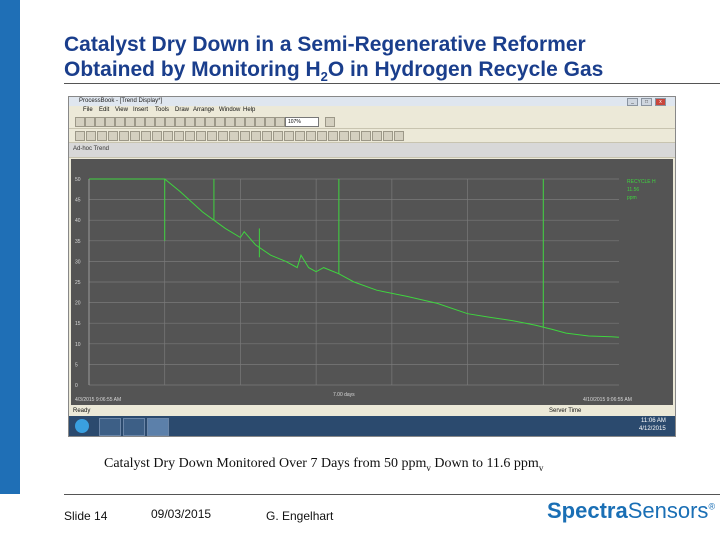 The image size is (720, 540). I want to click on x-end-label: 4/10/2015 9:06:55 AM, so click(607, 400).